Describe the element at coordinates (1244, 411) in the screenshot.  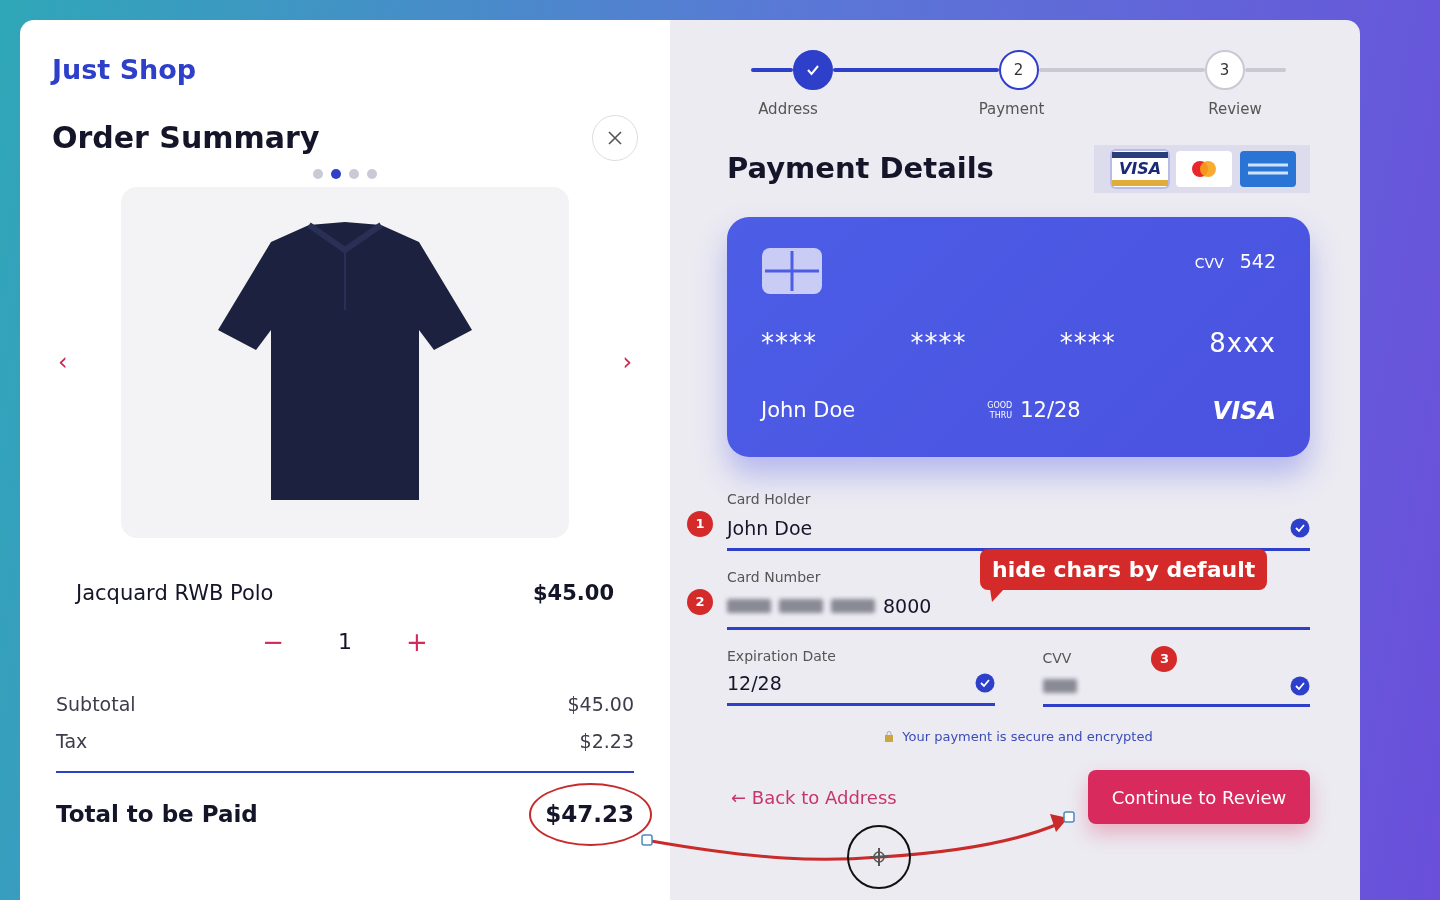
I see `card-network-logo: VISA` at that location.